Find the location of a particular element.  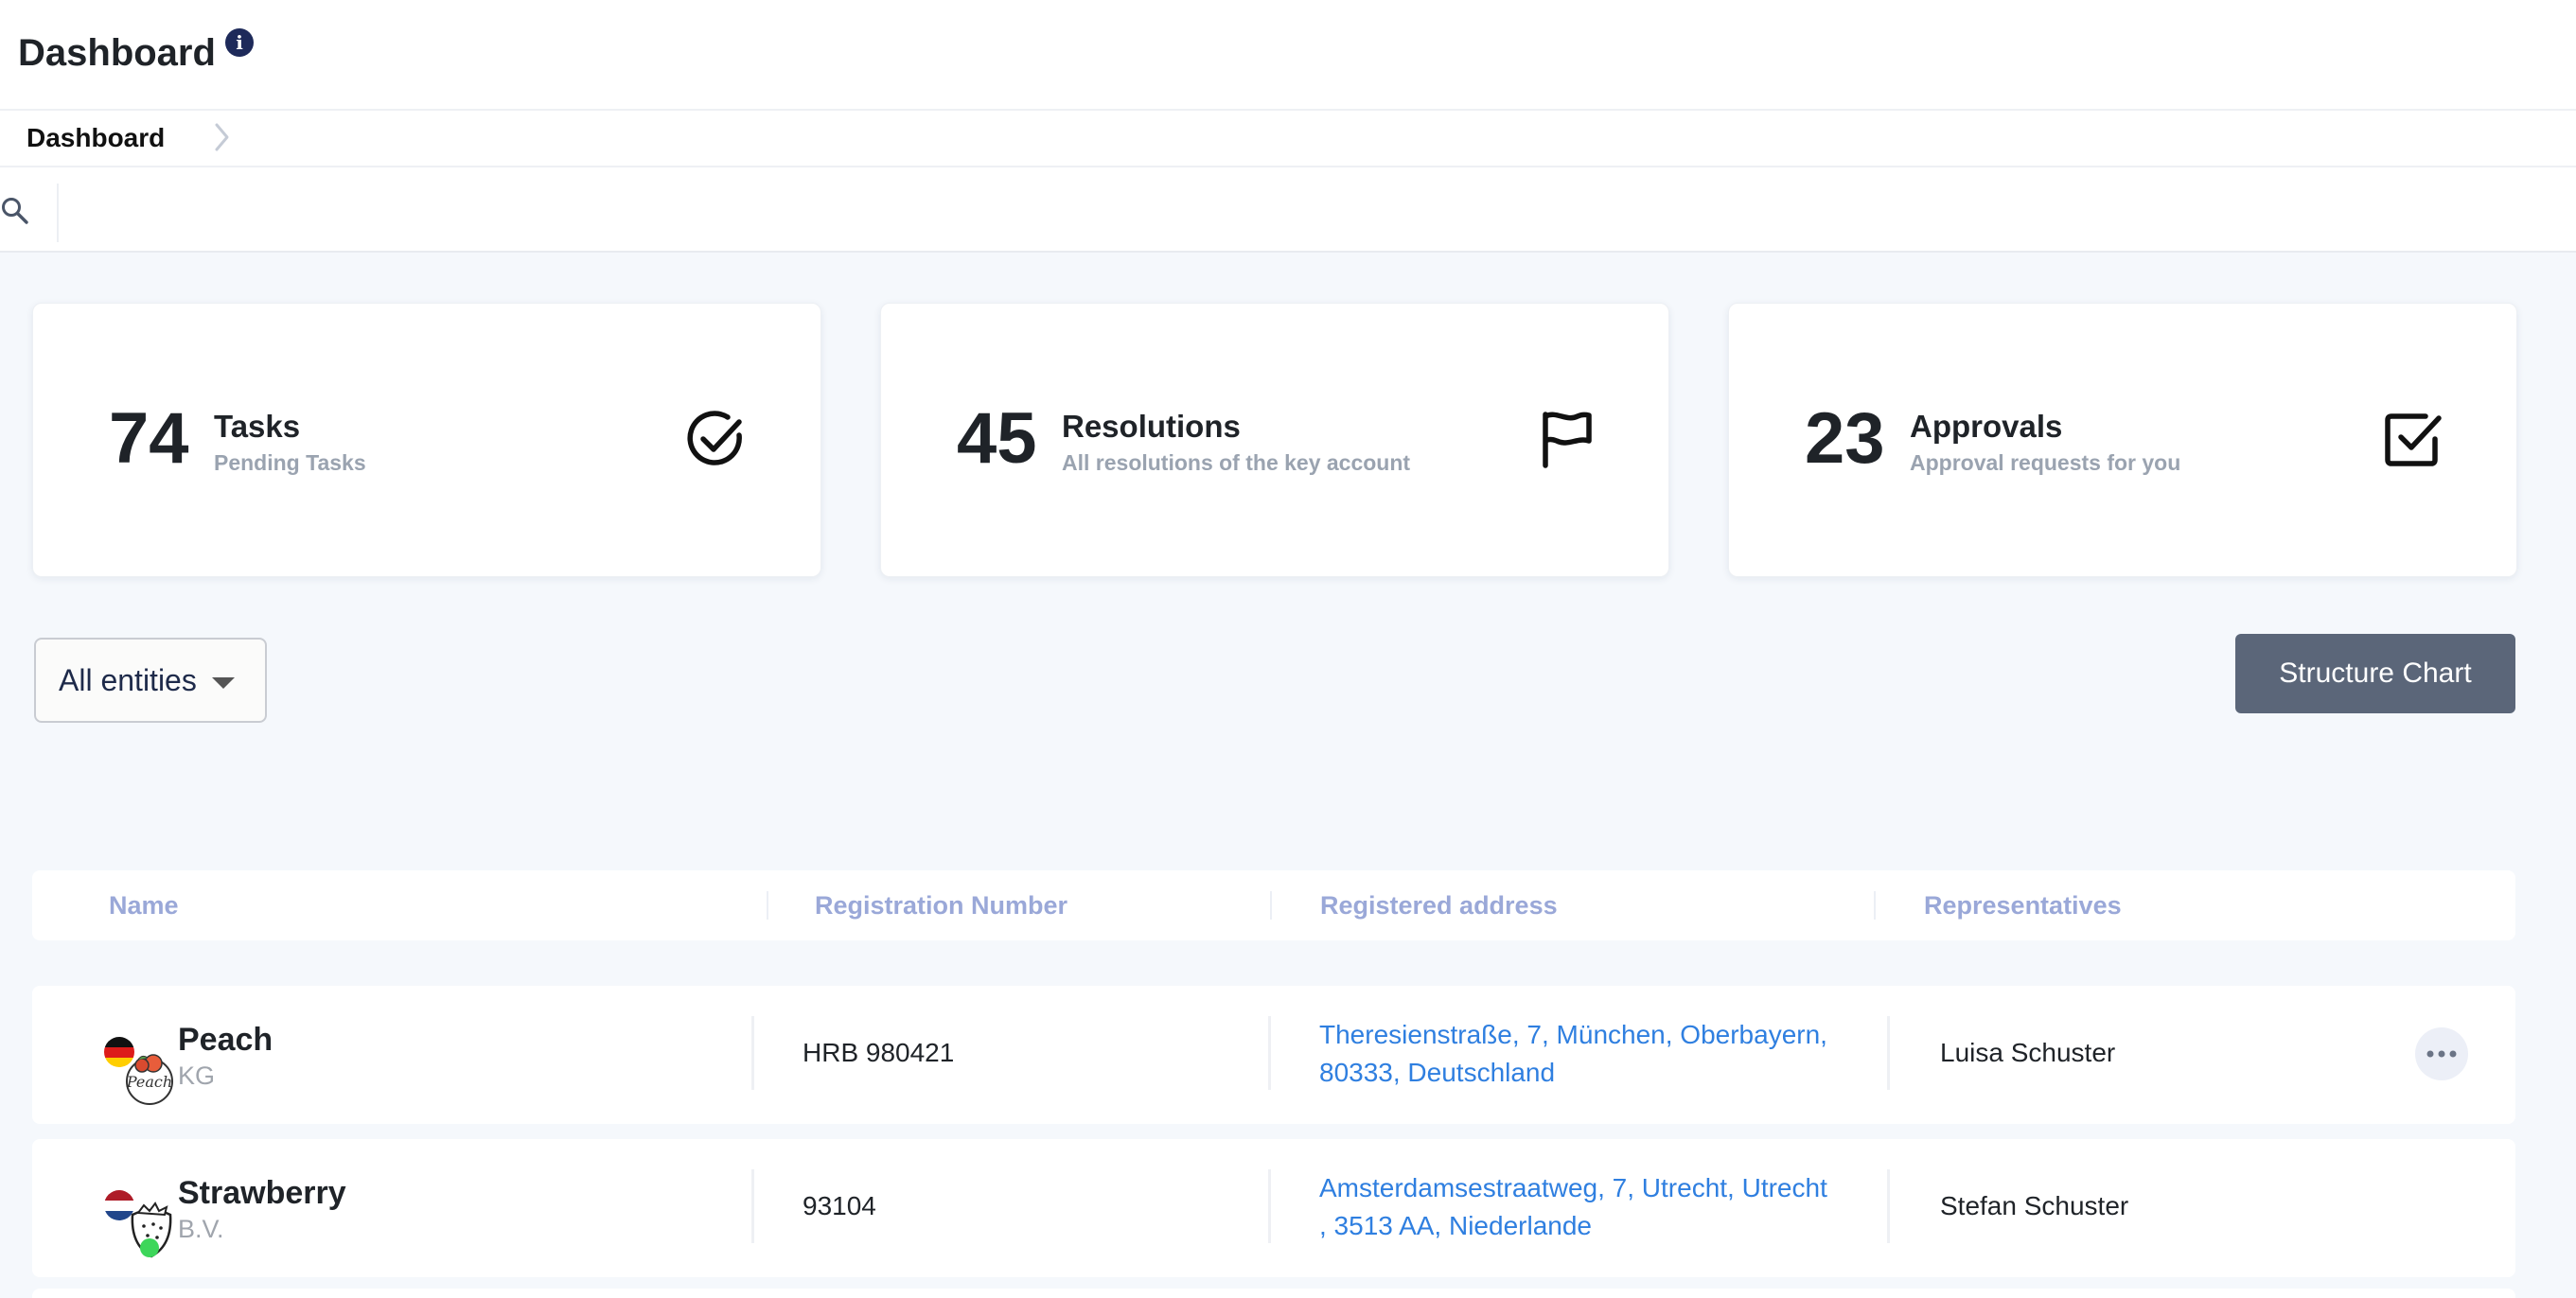

stat-number: 74 is located at coordinates (149, 438).